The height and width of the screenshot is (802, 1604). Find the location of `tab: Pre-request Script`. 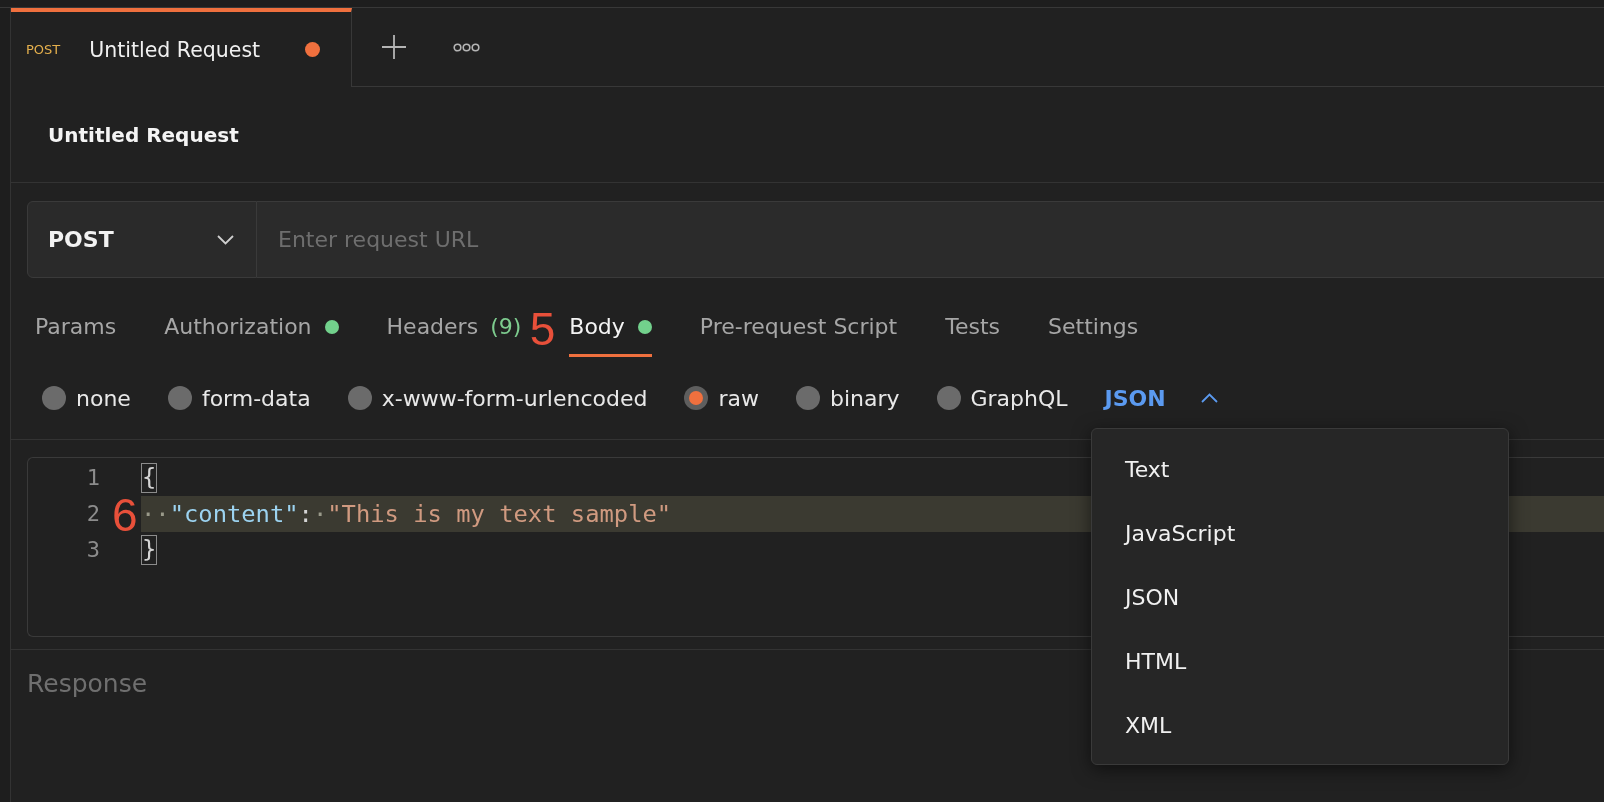

tab: Pre-request Script is located at coordinates (798, 335).